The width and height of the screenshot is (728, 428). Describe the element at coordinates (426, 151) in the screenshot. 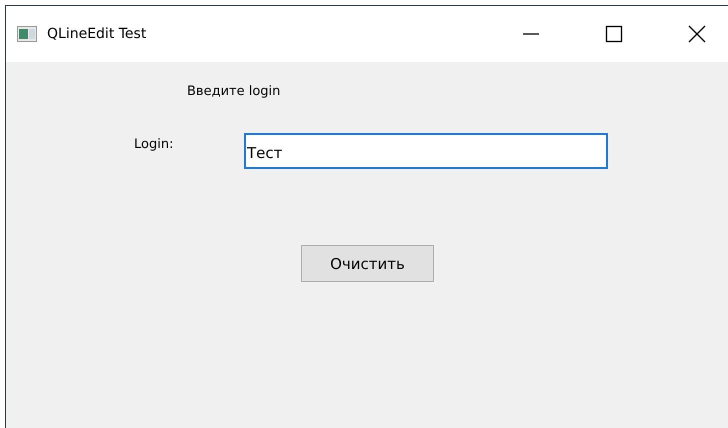

I see `login-input-field: Тест` at that location.